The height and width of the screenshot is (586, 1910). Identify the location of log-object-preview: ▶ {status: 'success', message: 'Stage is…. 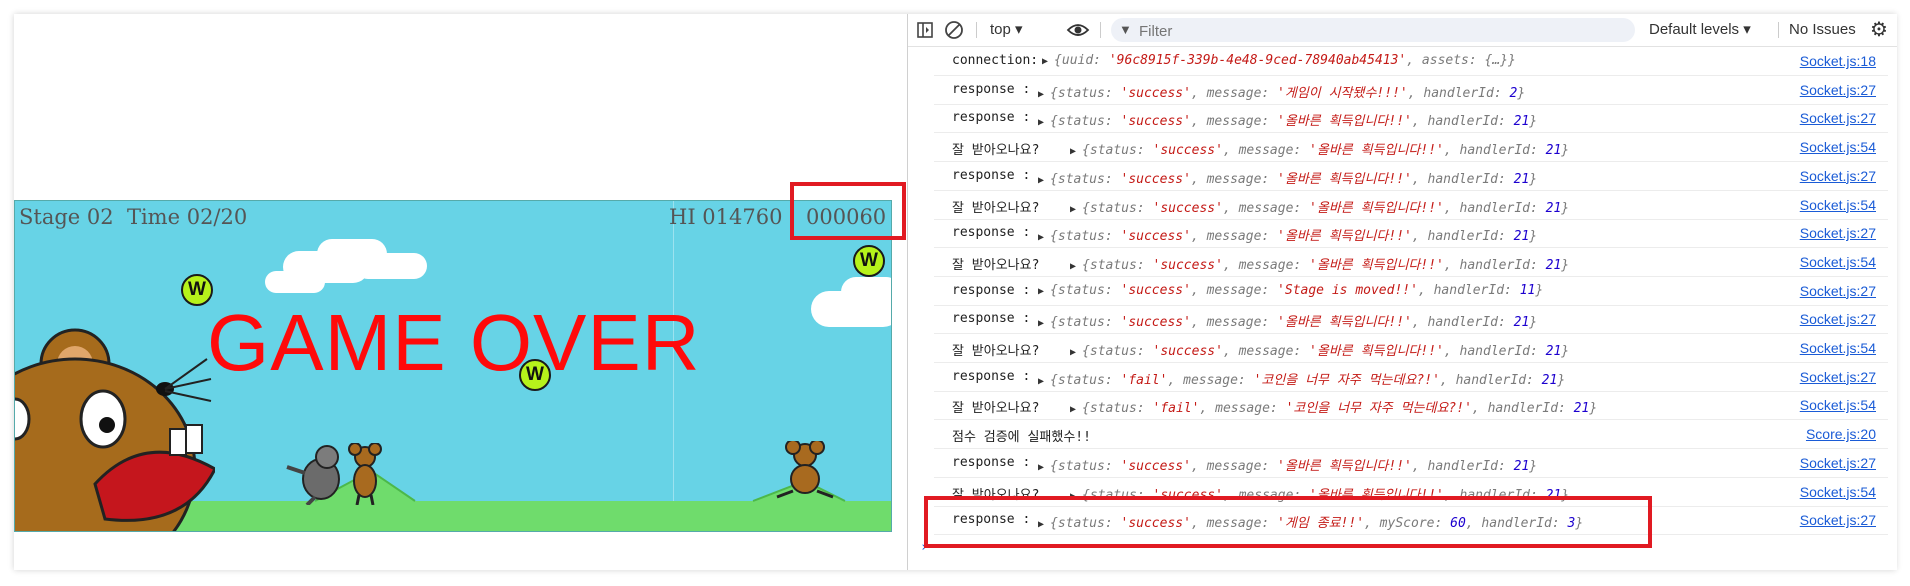
(1290, 290).